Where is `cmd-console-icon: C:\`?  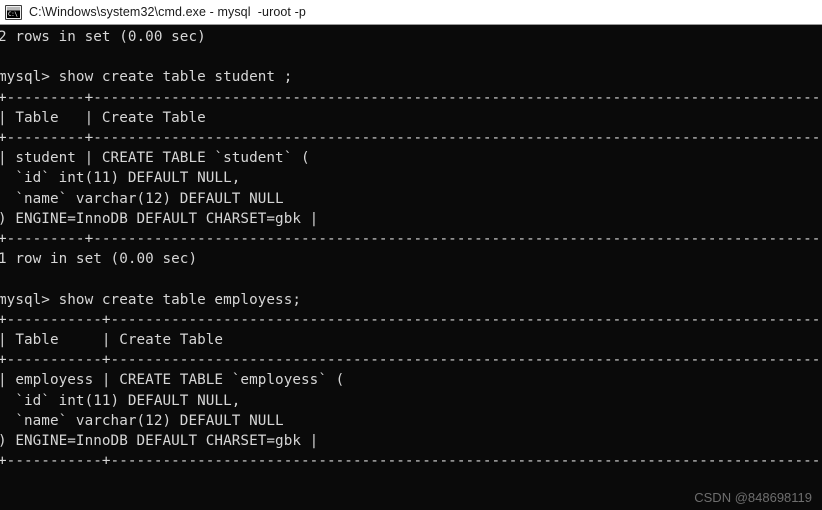 cmd-console-icon: C:\ is located at coordinates (13, 12).